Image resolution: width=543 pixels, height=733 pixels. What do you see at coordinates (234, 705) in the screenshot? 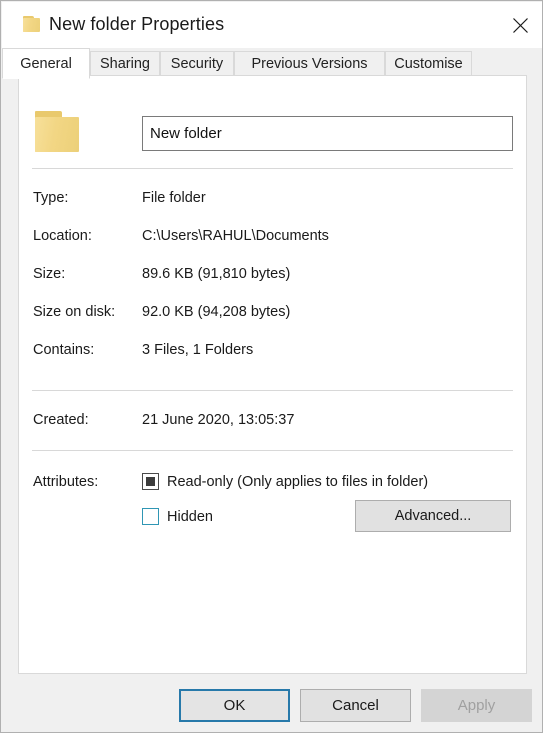
I see `ok-button: OK` at bounding box center [234, 705].